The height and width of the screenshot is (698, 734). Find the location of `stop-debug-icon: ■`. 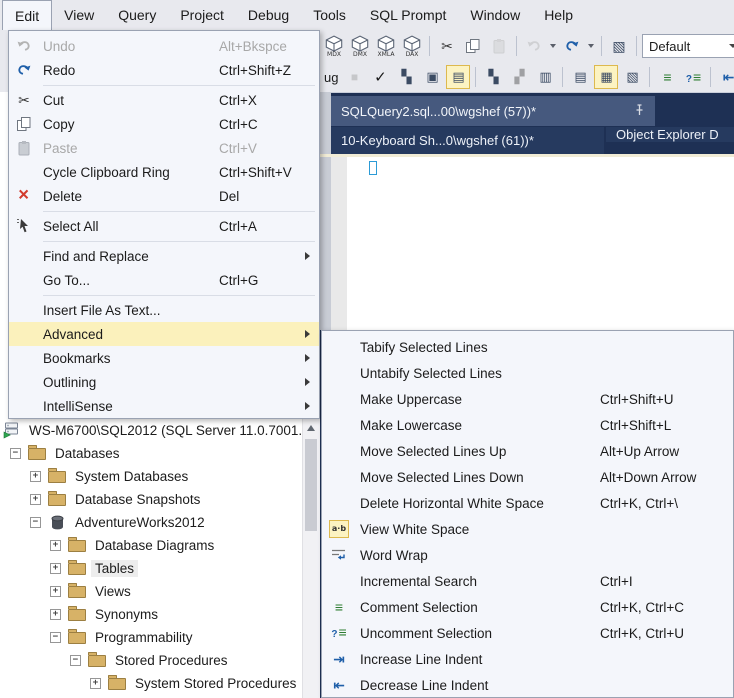

stop-debug-icon: ■ is located at coordinates (354, 77).